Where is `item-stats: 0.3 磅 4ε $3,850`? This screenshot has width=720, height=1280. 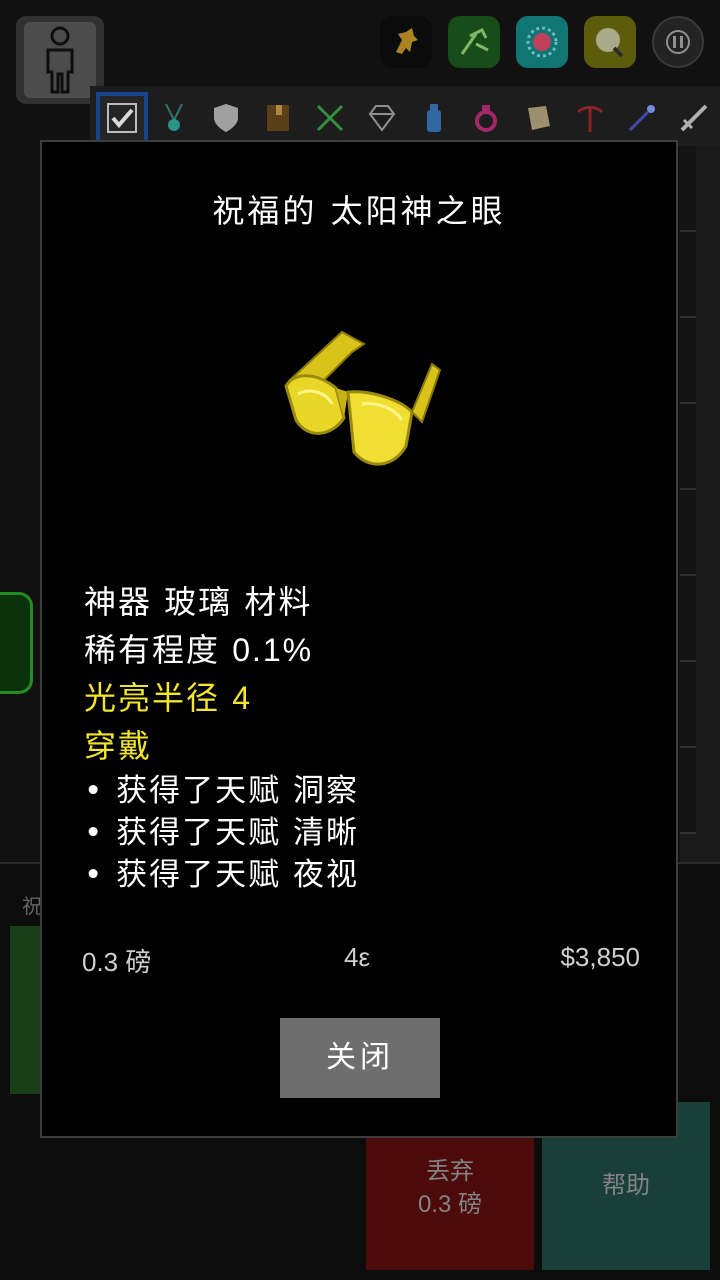
item-stats: 0.3 磅 4ε $3,850 is located at coordinates (361, 962).